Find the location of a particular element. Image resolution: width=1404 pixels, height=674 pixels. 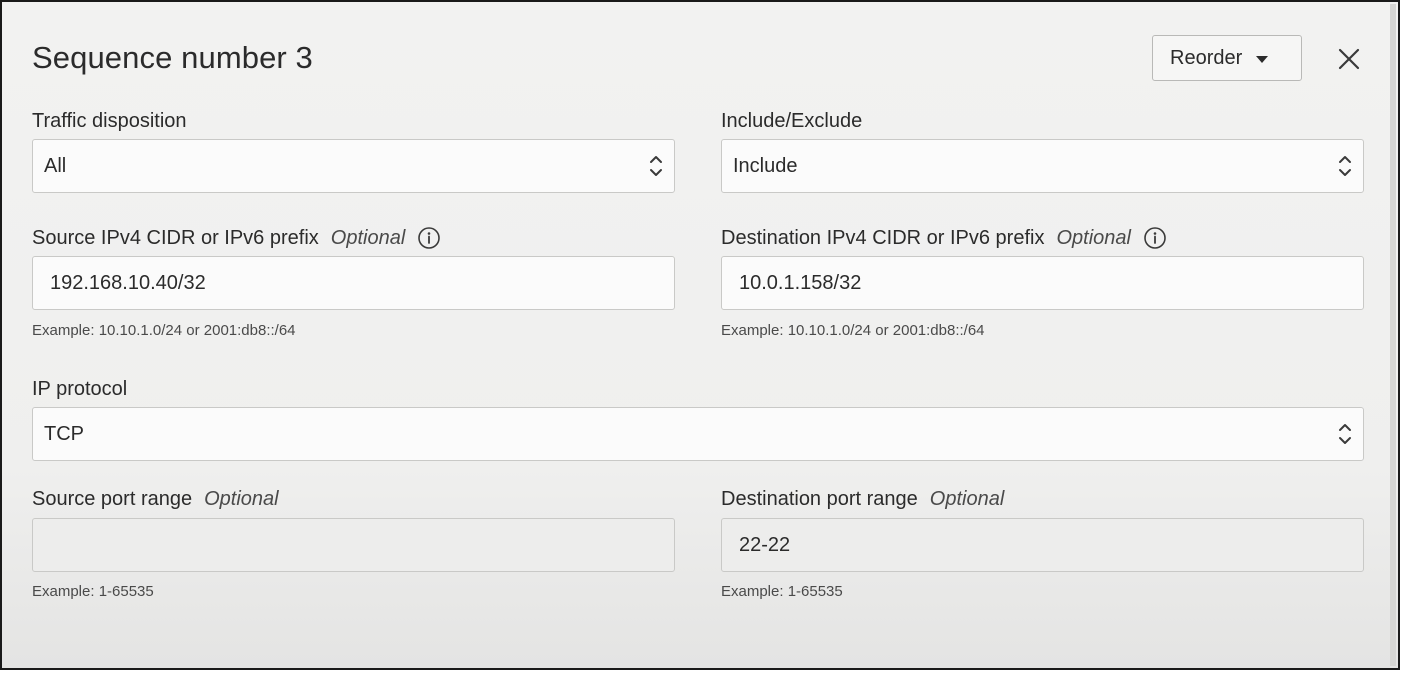

source-cidr-label-text: Source IPv4 CIDR or IPv6 prefix is located at coordinates (175, 237).